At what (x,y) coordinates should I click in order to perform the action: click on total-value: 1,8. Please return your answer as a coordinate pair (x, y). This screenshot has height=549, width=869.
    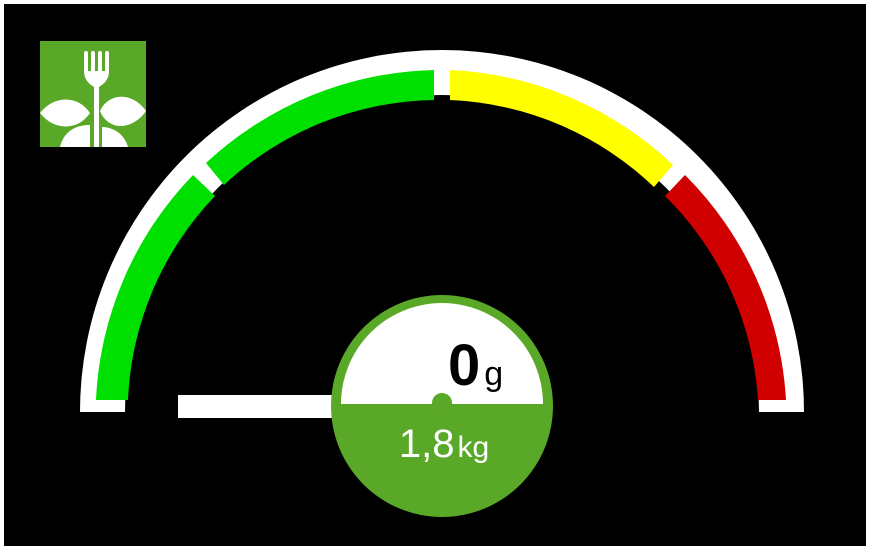
    Looking at the image, I should click on (426, 444).